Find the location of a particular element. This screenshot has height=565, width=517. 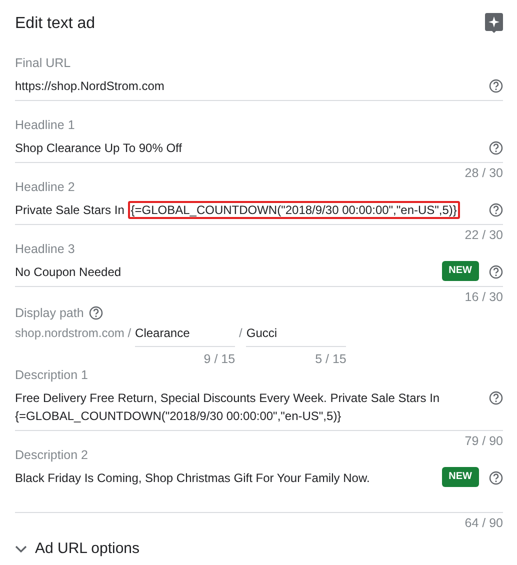

character-counter: 9 / 15 is located at coordinates (220, 359).